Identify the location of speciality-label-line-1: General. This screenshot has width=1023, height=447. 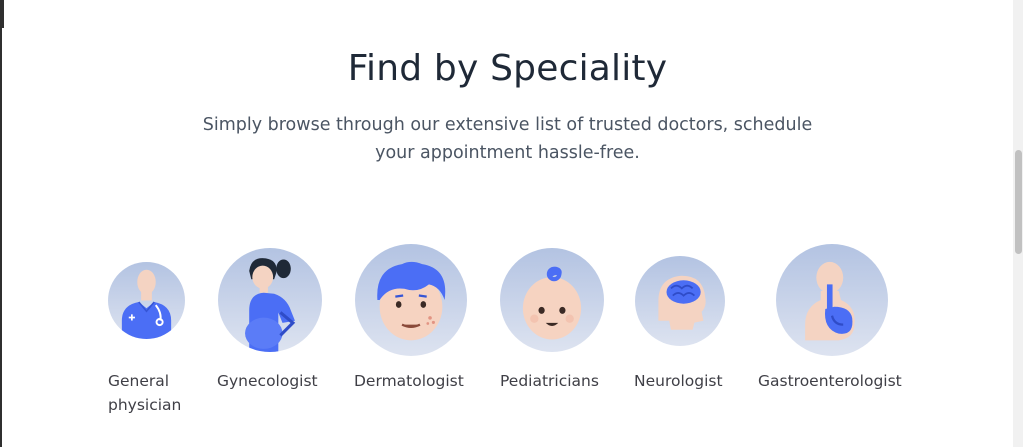
(139, 381).